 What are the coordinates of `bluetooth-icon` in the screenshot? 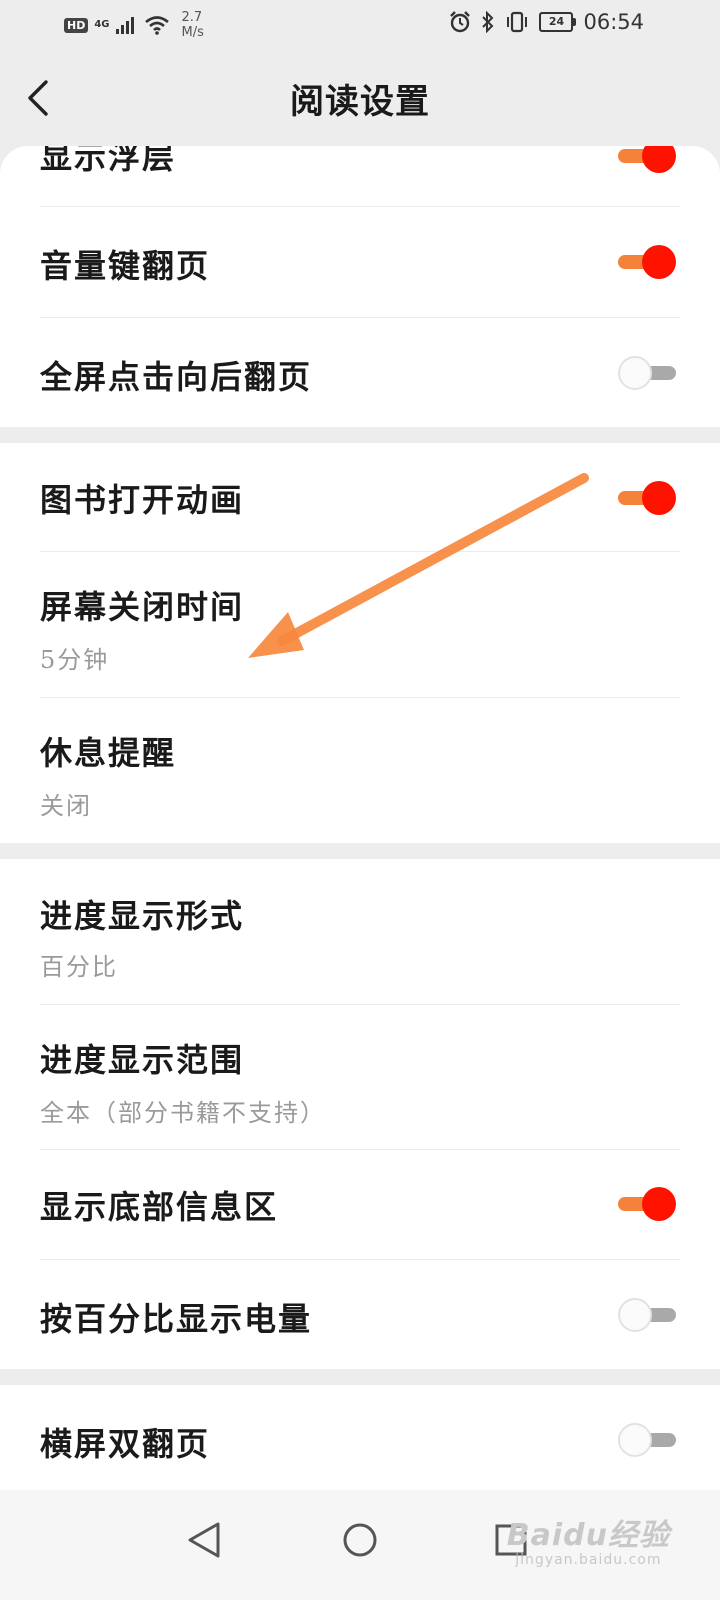 It's located at (488, 22).